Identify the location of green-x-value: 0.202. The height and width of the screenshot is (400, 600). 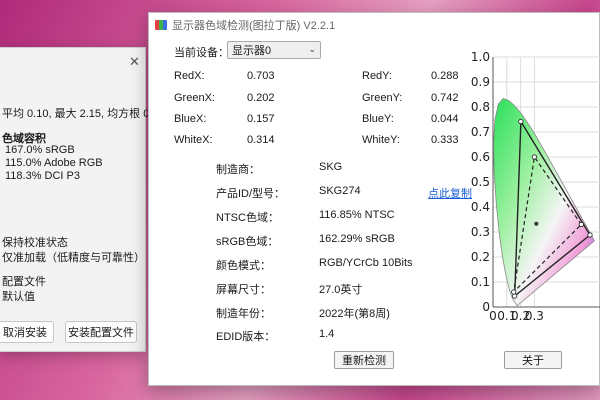
(261, 98).